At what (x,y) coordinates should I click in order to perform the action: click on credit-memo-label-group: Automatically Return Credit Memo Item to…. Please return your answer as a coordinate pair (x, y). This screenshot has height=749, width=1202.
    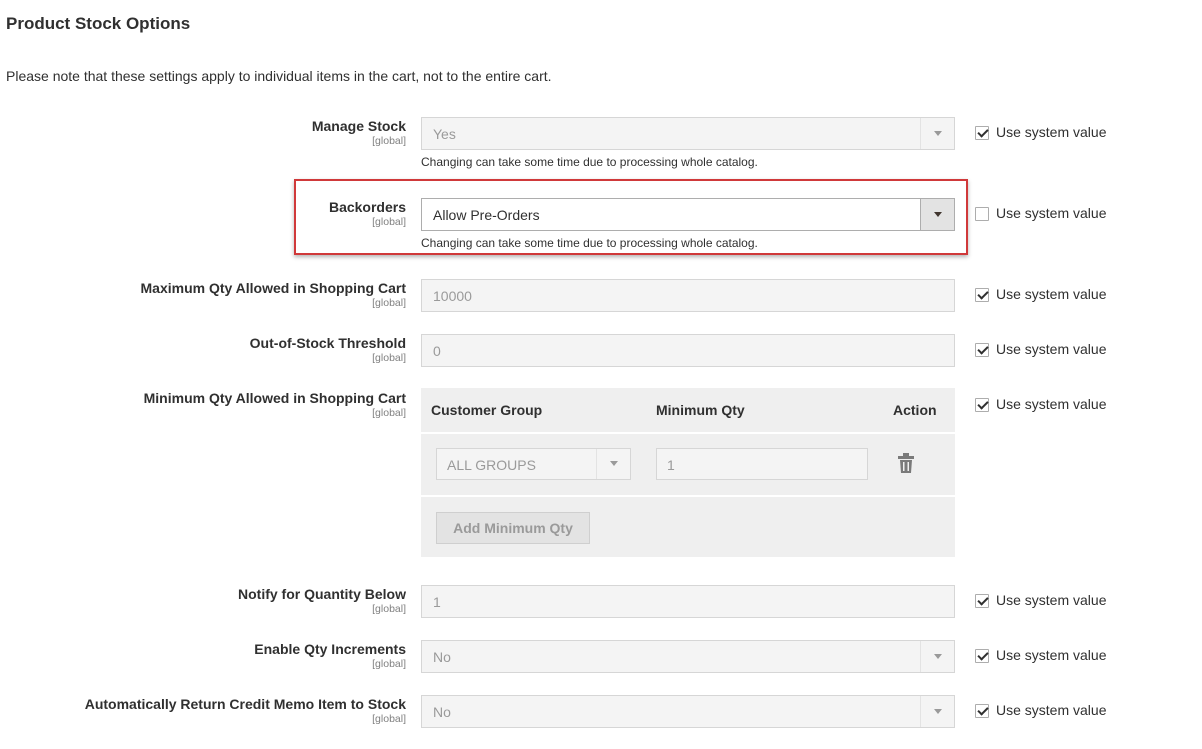
    Looking at the image, I should click on (245, 710).